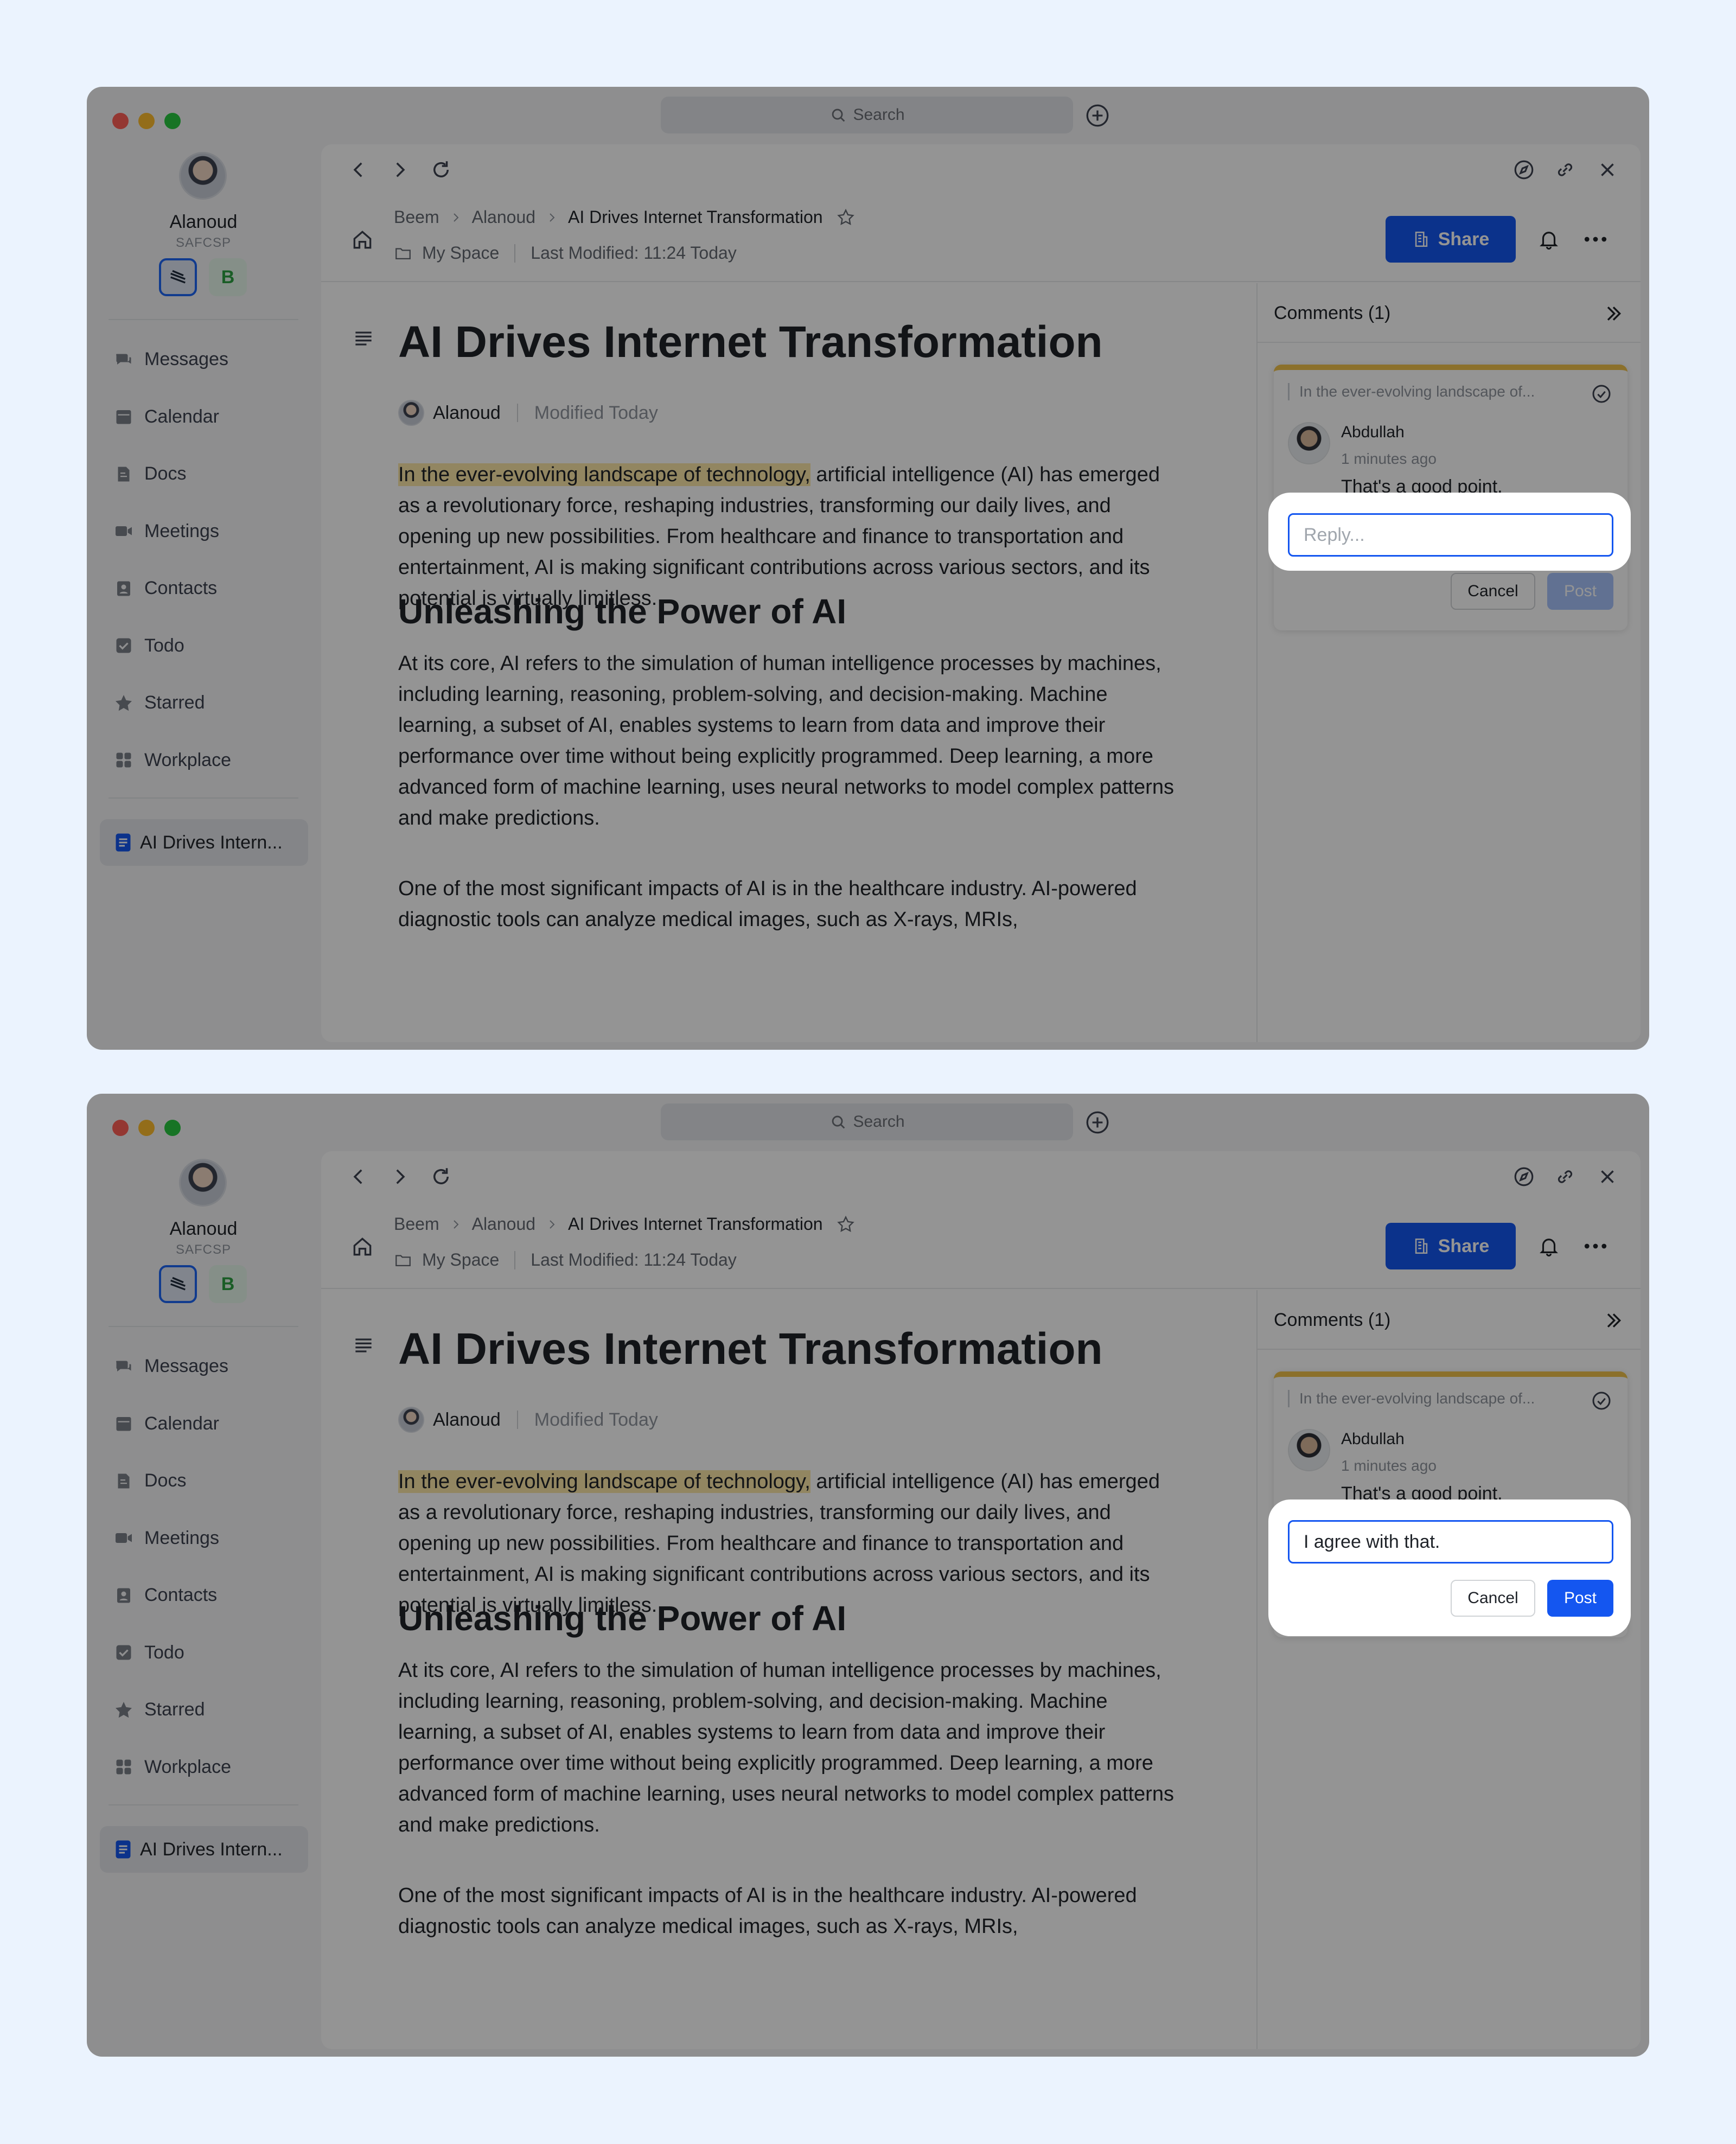 The image size is (1736, 2144). I want to click on cancel-button: Cancel, so click(1493, 592).